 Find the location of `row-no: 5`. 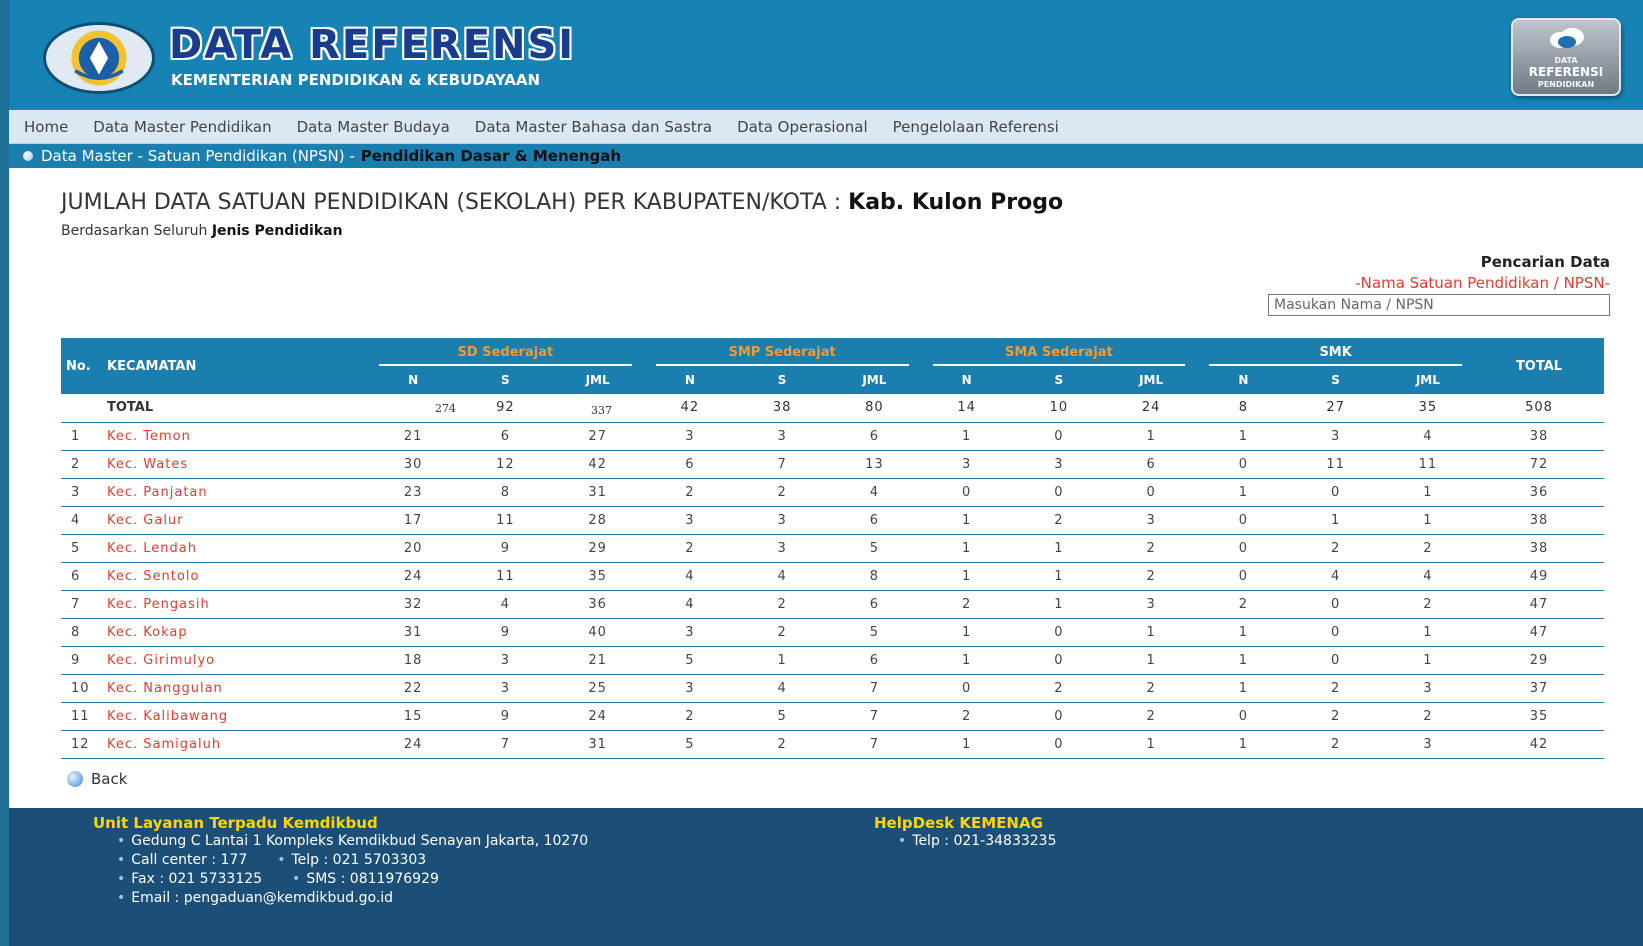

row-no: 5 is located at coordinates (84, 548).